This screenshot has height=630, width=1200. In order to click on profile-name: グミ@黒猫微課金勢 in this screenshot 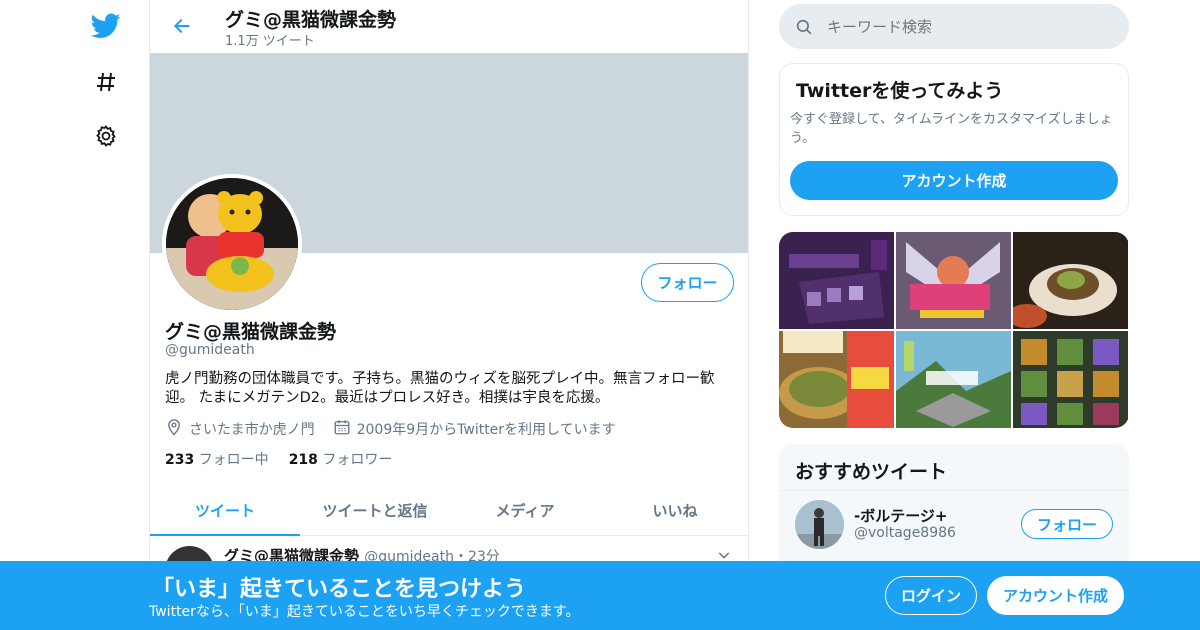, I will do `click(251, 332)`.